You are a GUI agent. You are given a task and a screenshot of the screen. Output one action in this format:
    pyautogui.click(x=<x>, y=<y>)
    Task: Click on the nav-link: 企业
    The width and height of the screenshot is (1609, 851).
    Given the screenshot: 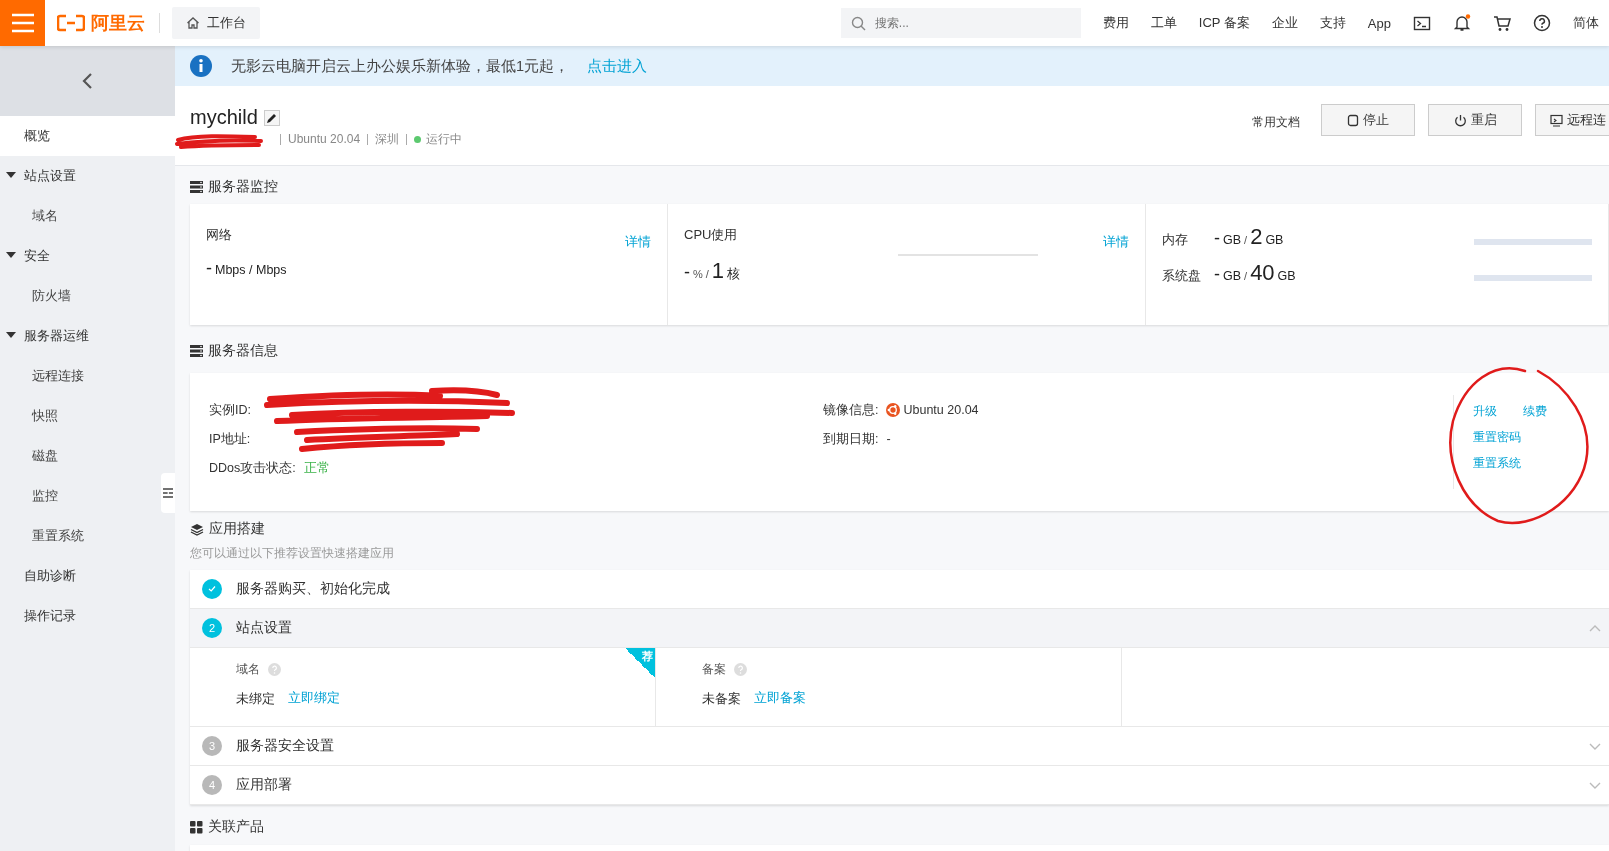 What is the action you would take?
    pyautogui.click(x=1284, y=23)
    